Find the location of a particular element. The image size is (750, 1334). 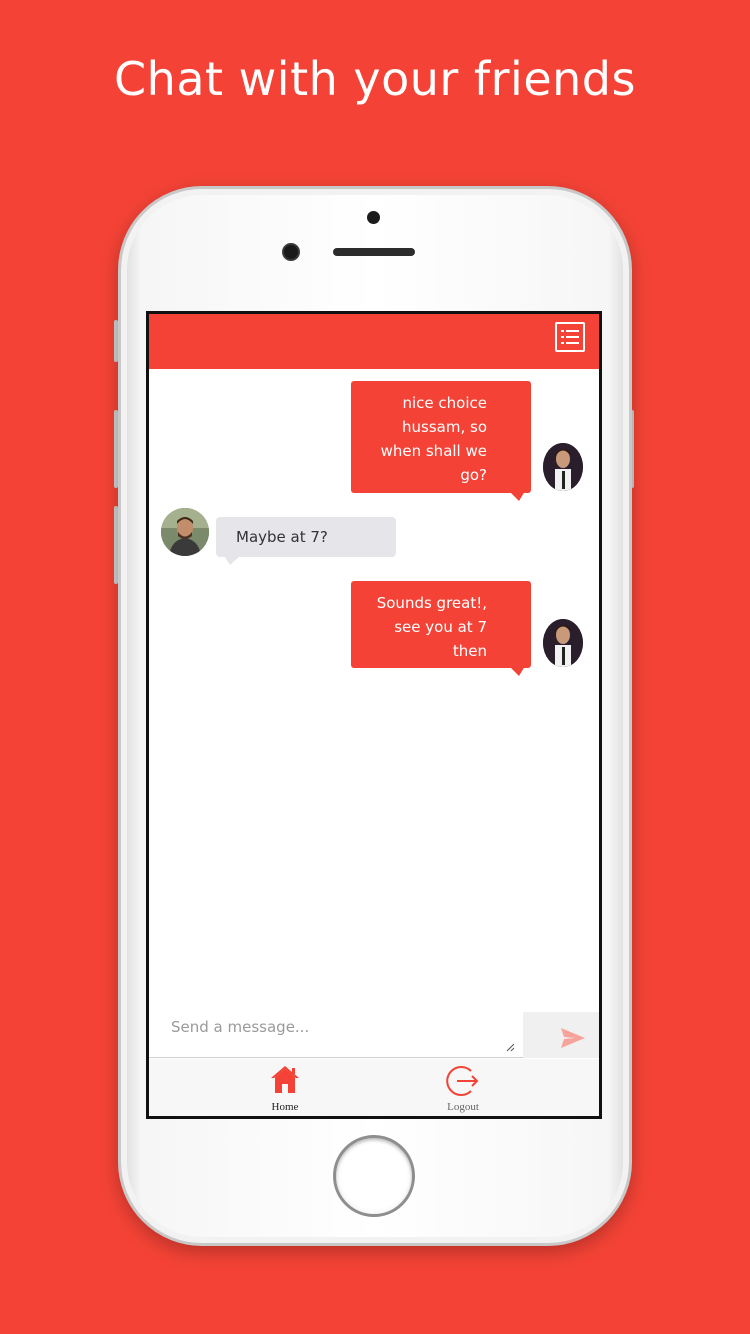

friend-avatar is located at coordinates (185, 532).